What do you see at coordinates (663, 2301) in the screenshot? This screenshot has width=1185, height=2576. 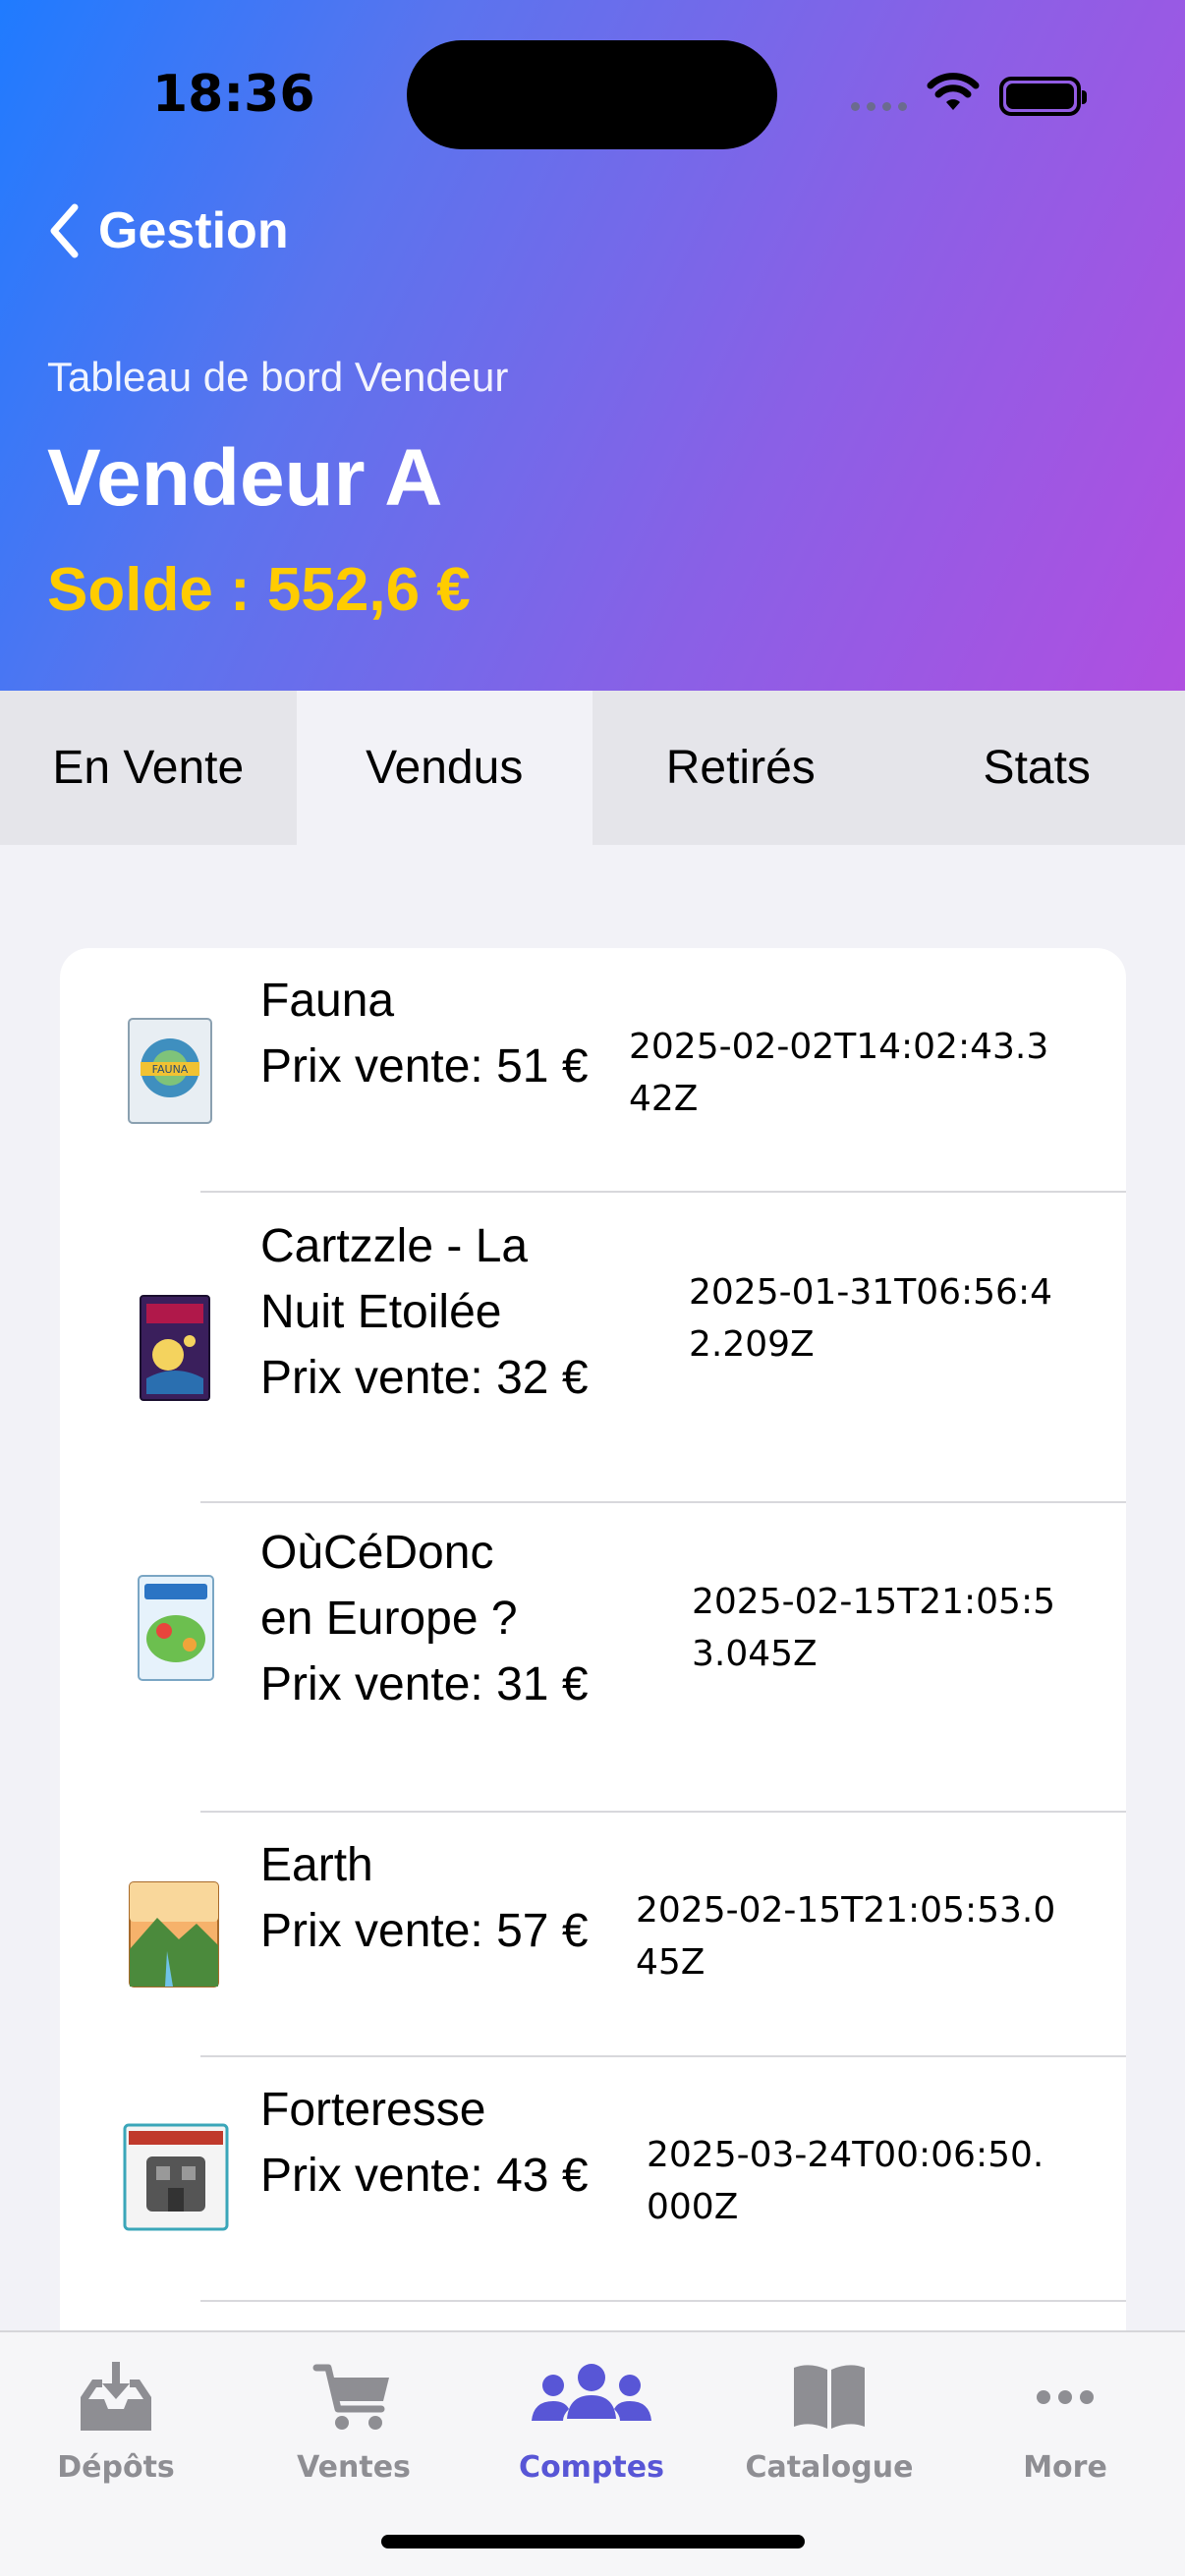 I see `row-divider` at bounding box center [663, 2301].